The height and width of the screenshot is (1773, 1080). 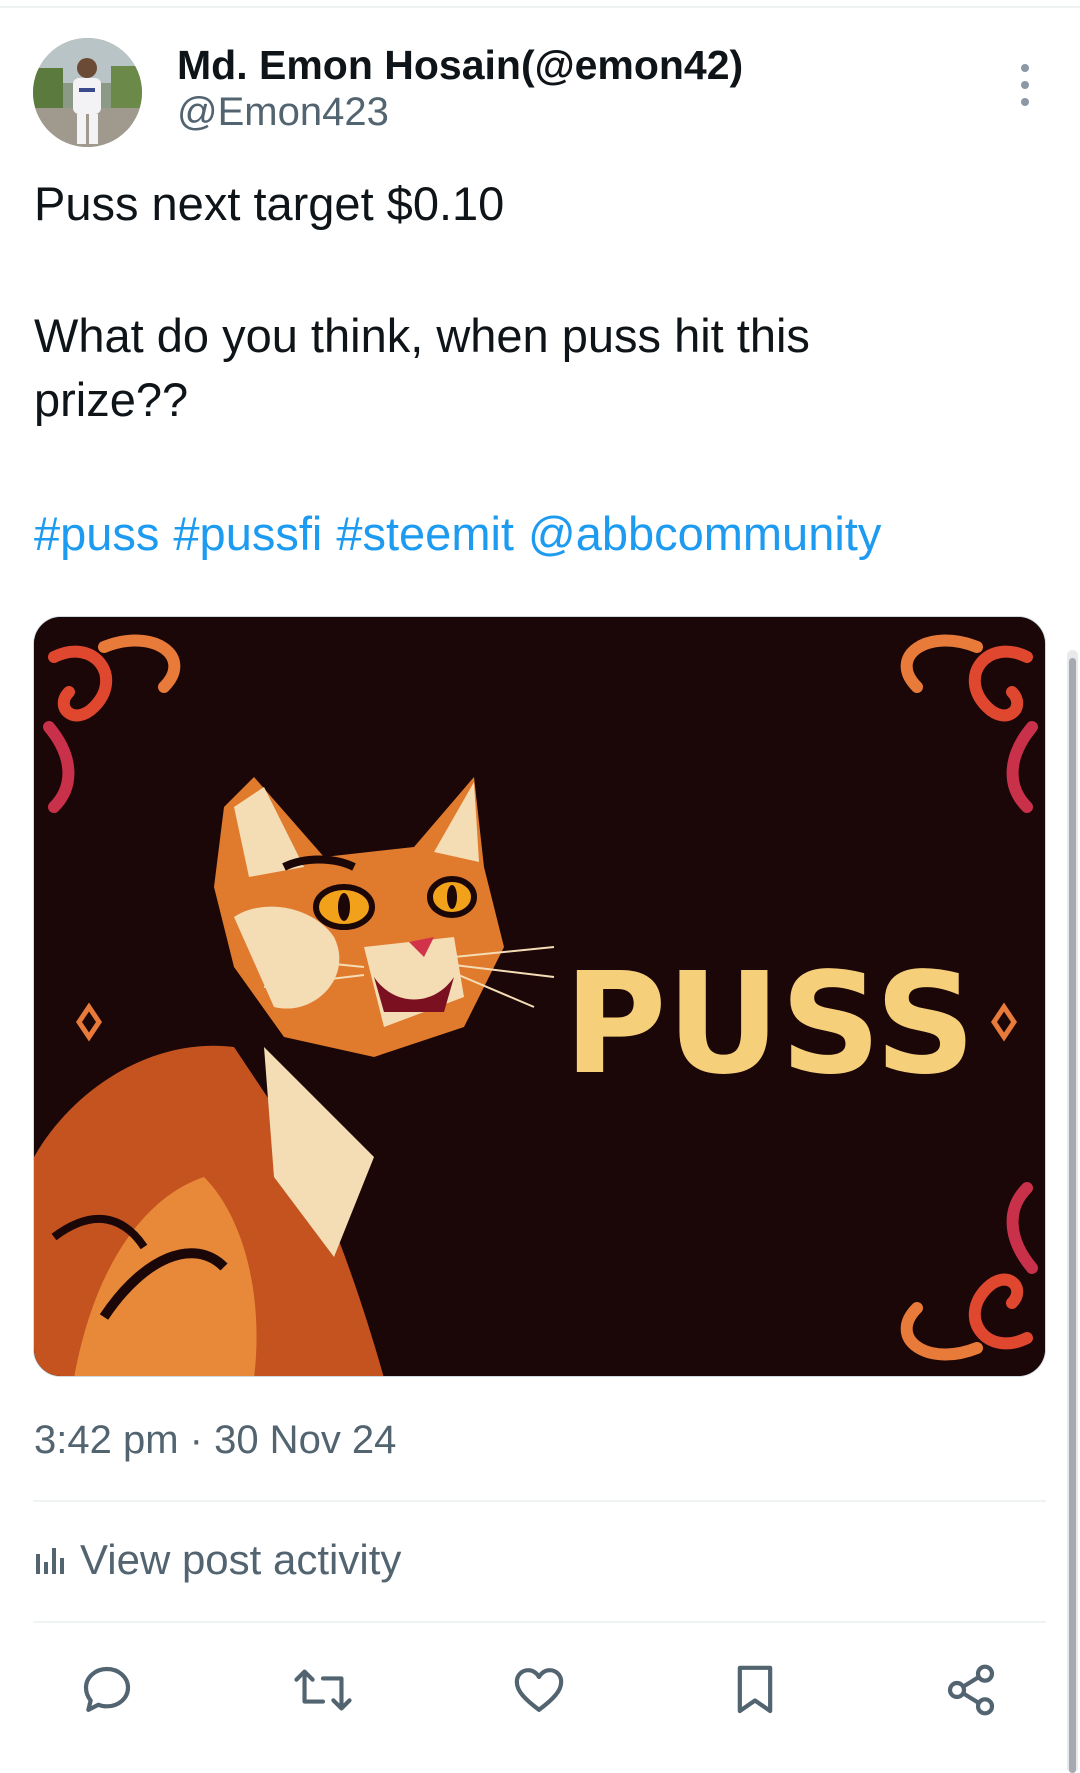 I want to click on like-icon, so click(x=539, y=1690).